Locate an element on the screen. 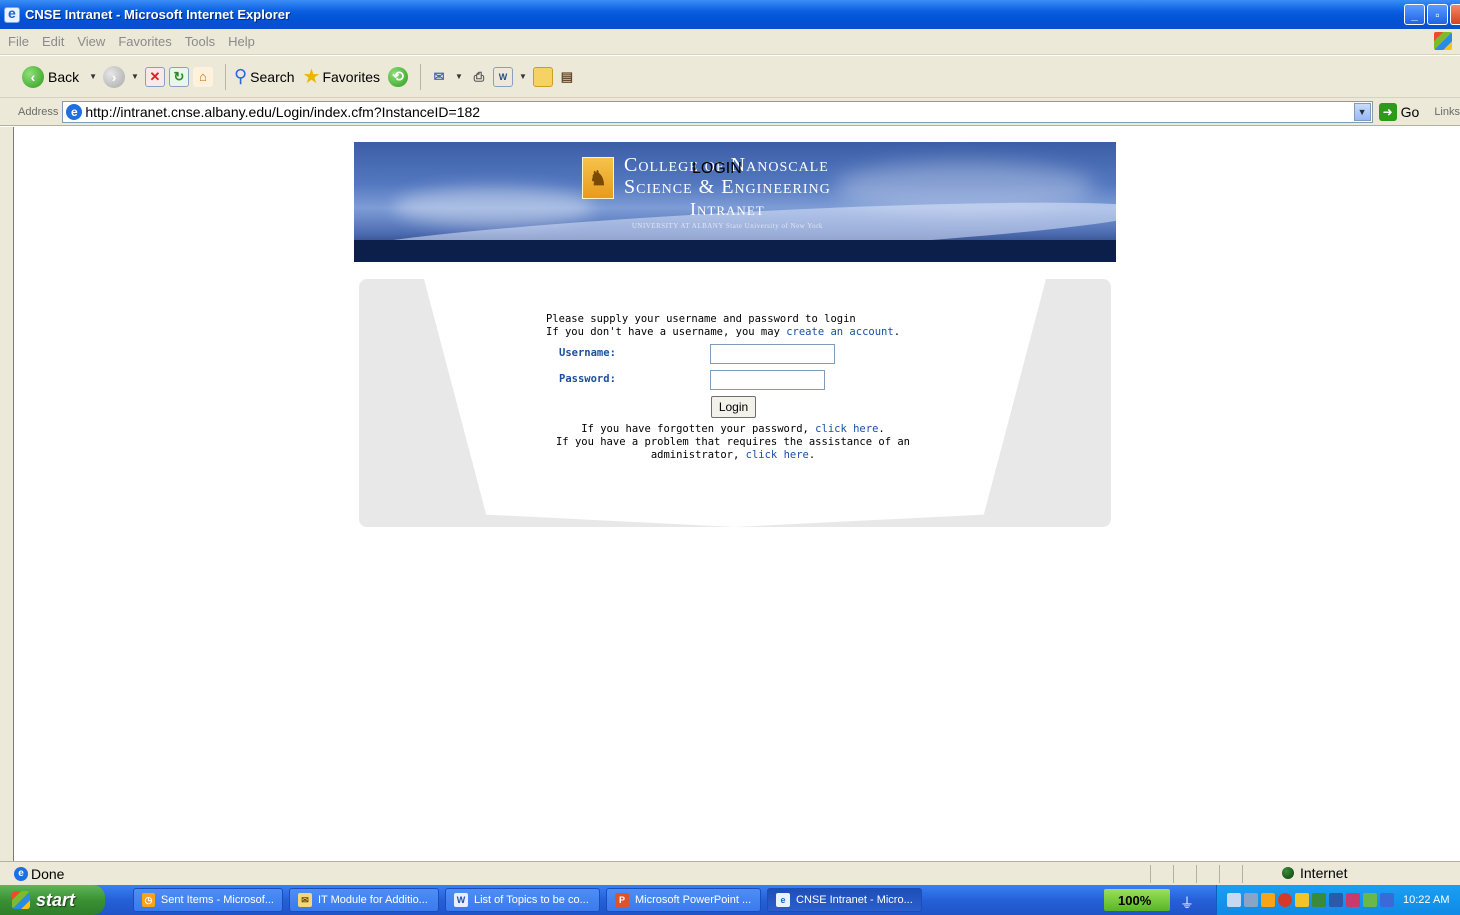 Image resolution: width=1460 pixels, height=915 pixels. go-label: Go is located at coordinates (1410, 111).